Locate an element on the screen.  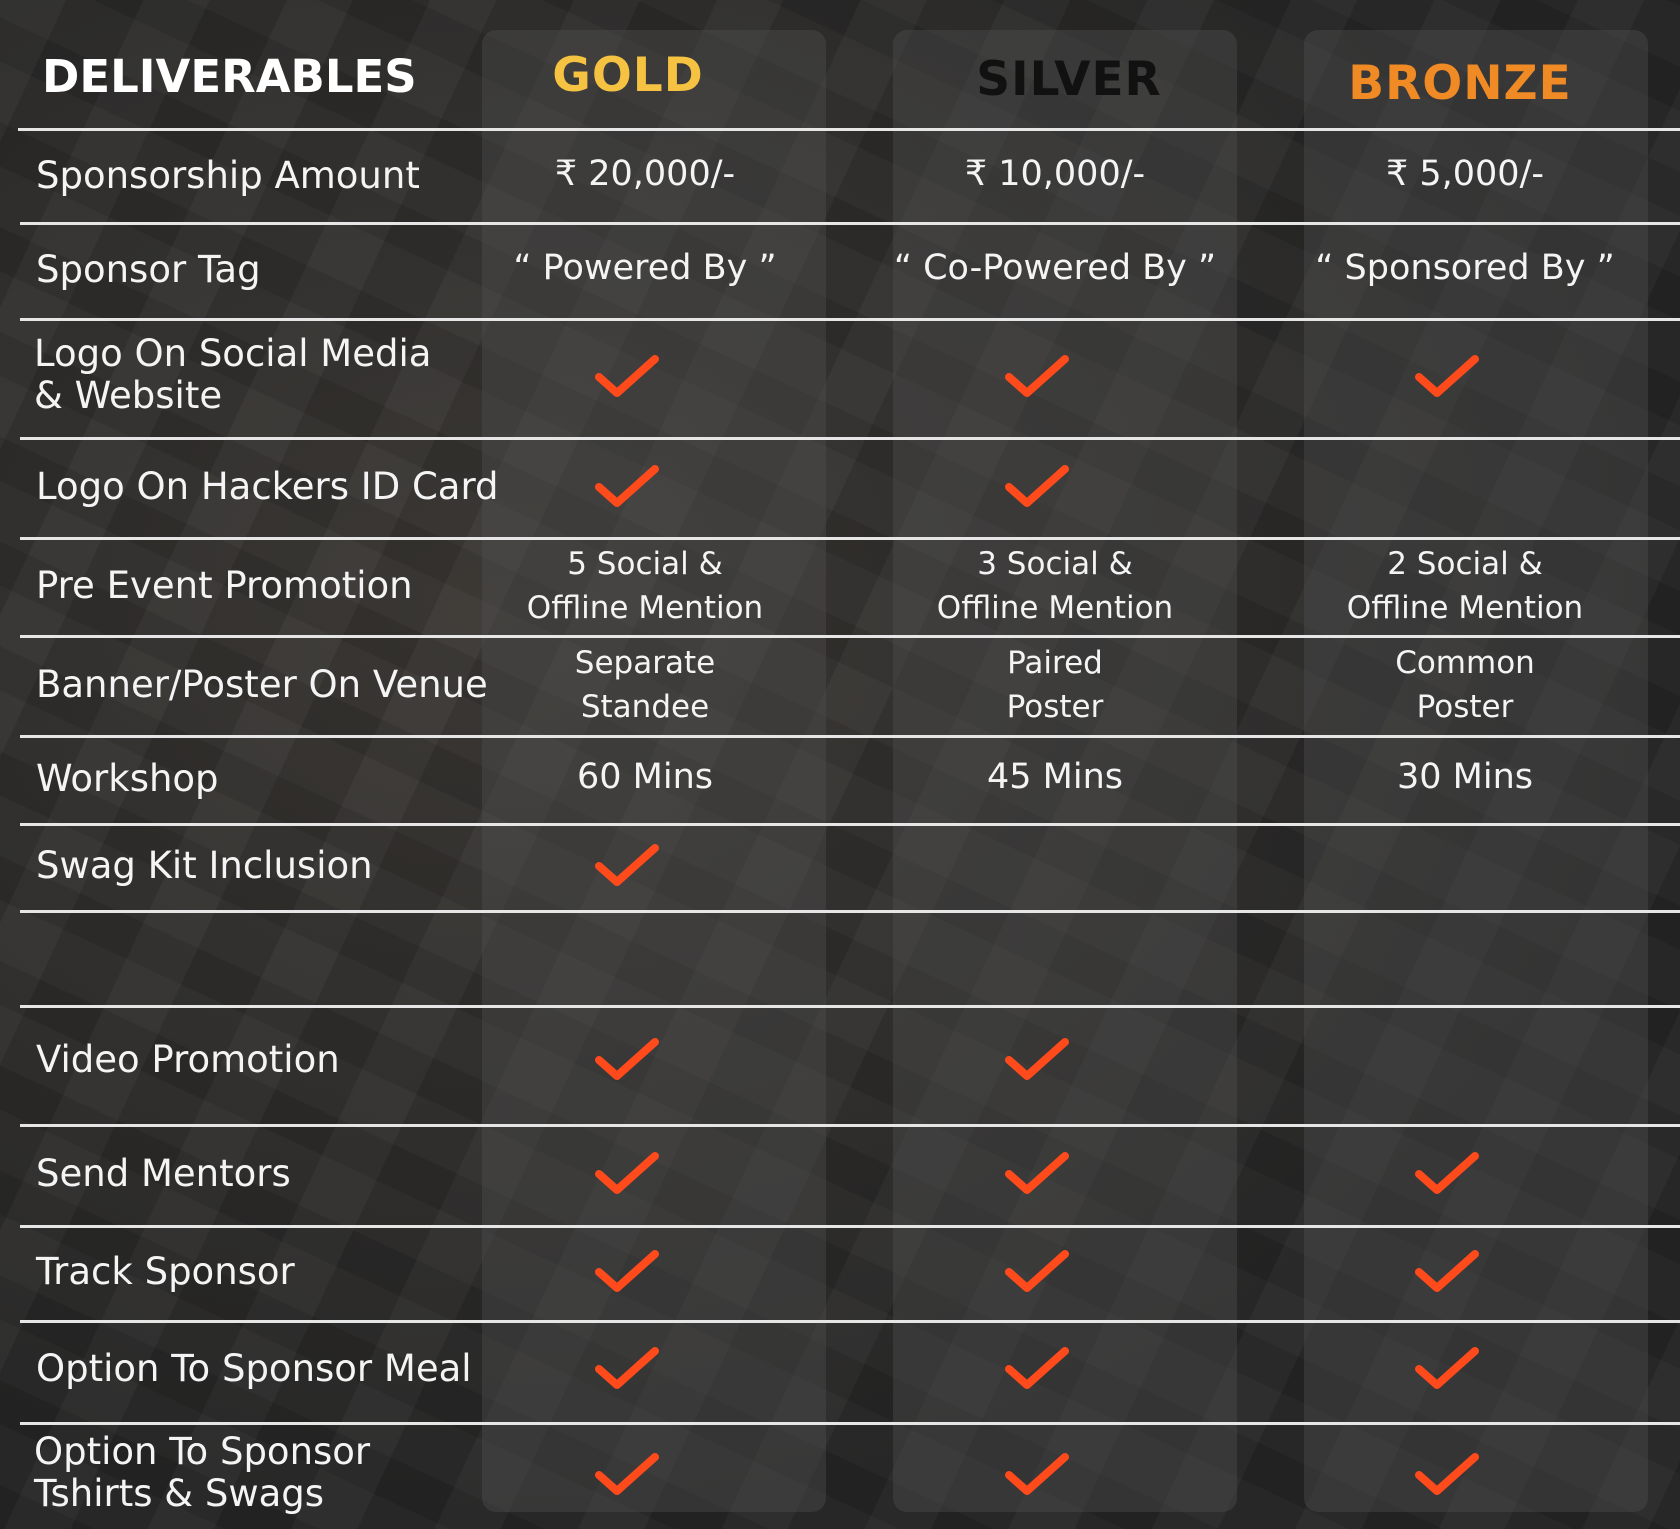
row-label: Swag Kit Inclusion is located at coordinates (204, 865).